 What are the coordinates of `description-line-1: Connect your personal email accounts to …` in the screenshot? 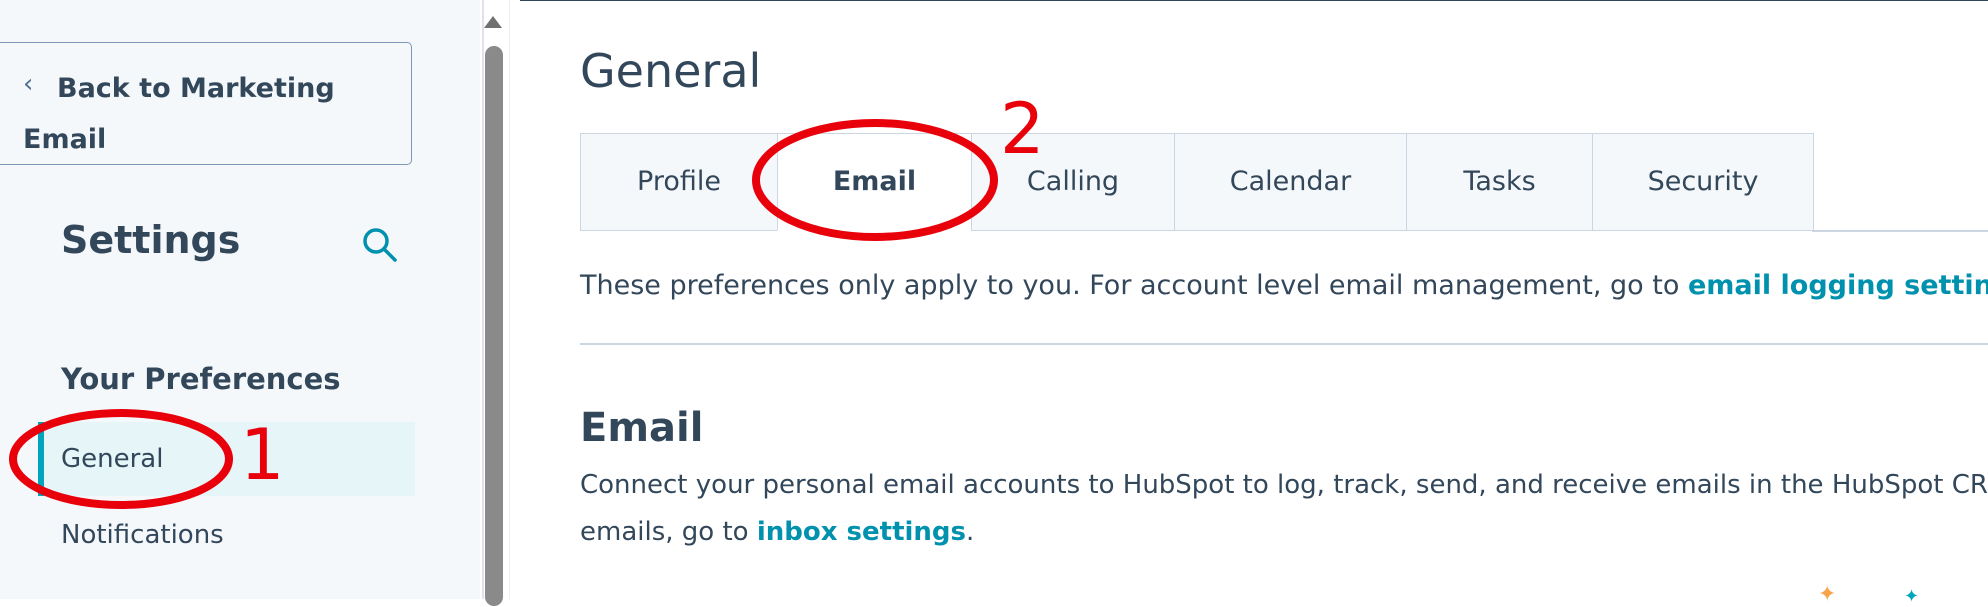 It's located at (1284, 485).